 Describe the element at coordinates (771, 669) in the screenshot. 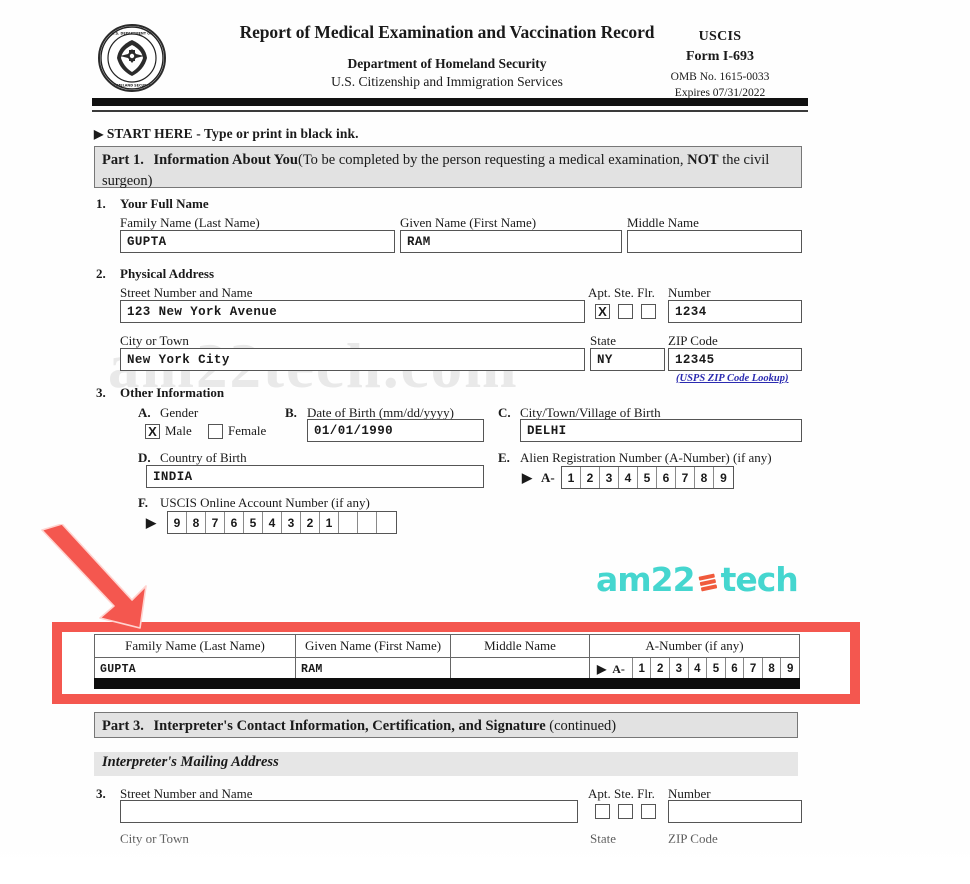

I see `hl-anumber-digit-8: 8` at that location.